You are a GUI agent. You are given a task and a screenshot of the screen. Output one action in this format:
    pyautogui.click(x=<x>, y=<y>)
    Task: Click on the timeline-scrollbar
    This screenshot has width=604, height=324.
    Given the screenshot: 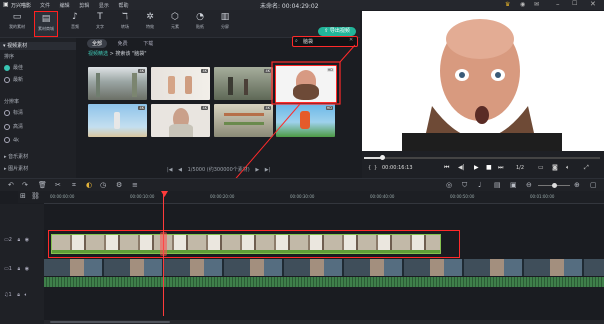 What is the action you would take?
    pyautogui.click(x=324, y=322)
    